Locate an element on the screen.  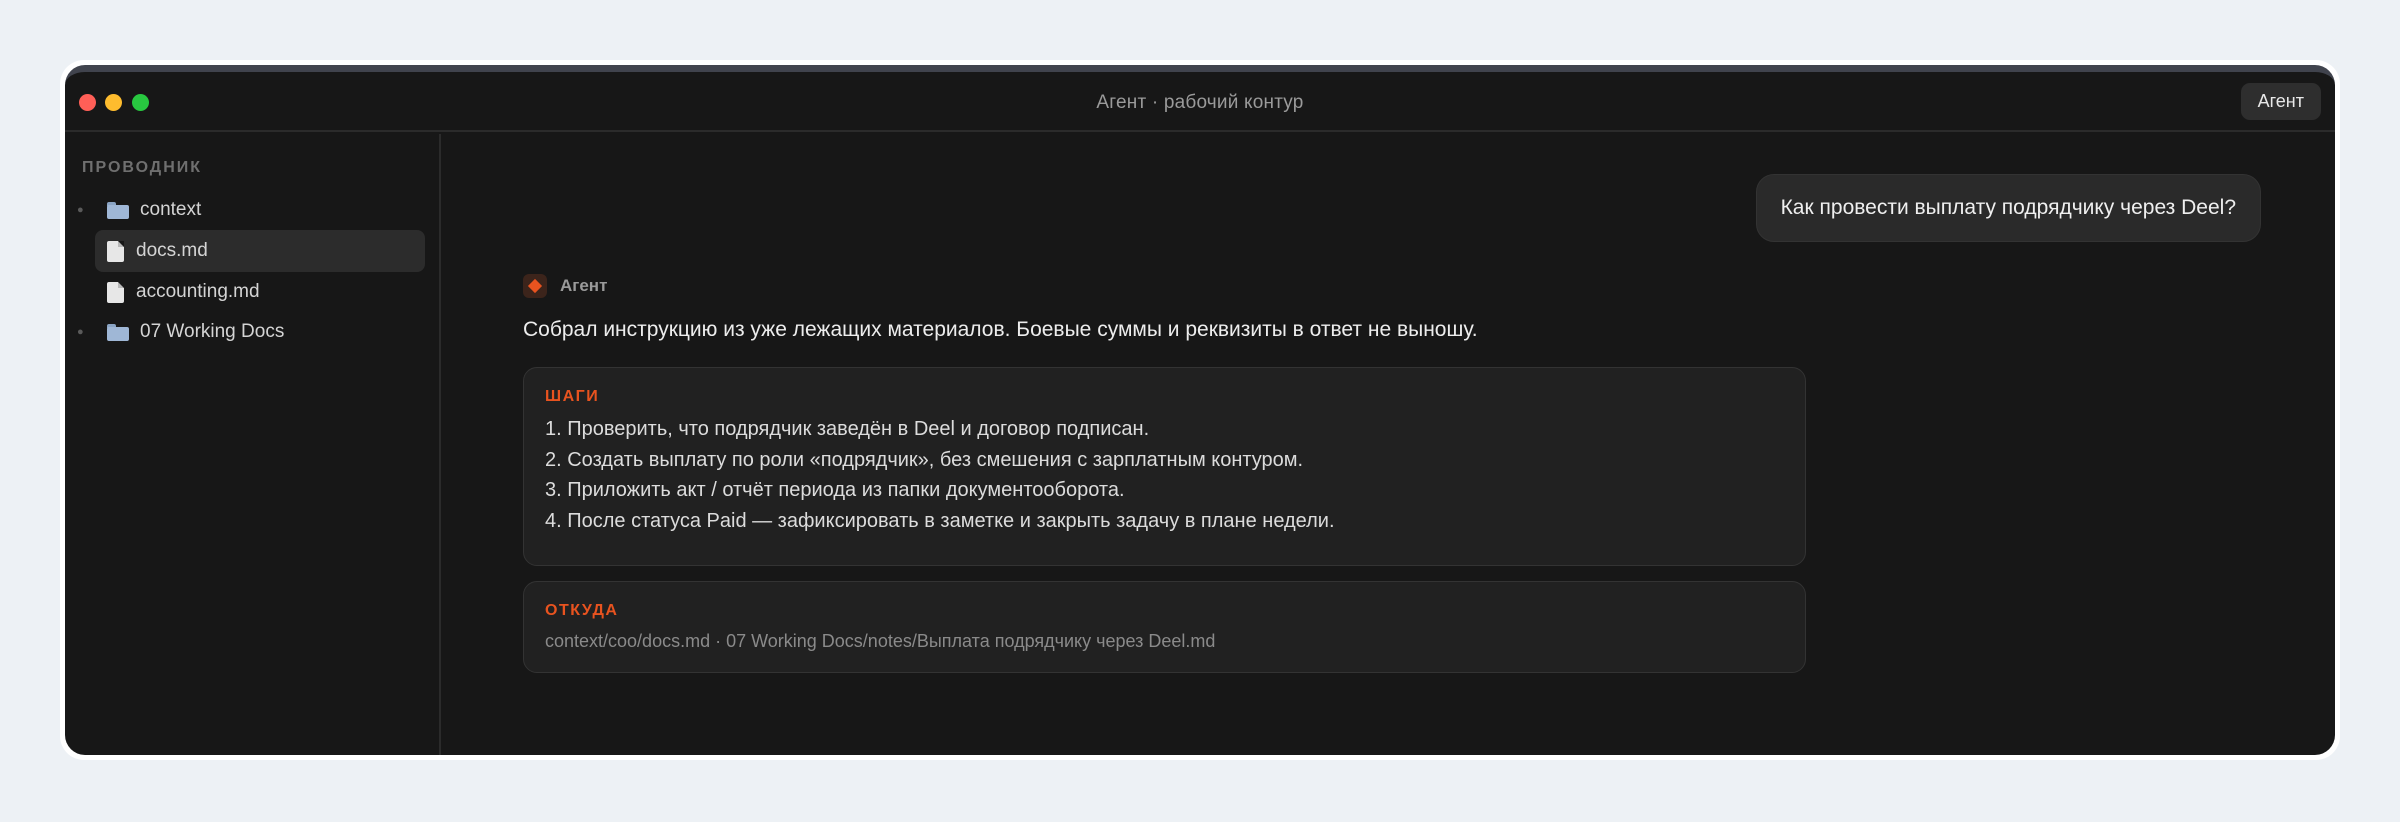
titlebar: Агент · рабочий контур Агент is located at coordinates (1200, 102).